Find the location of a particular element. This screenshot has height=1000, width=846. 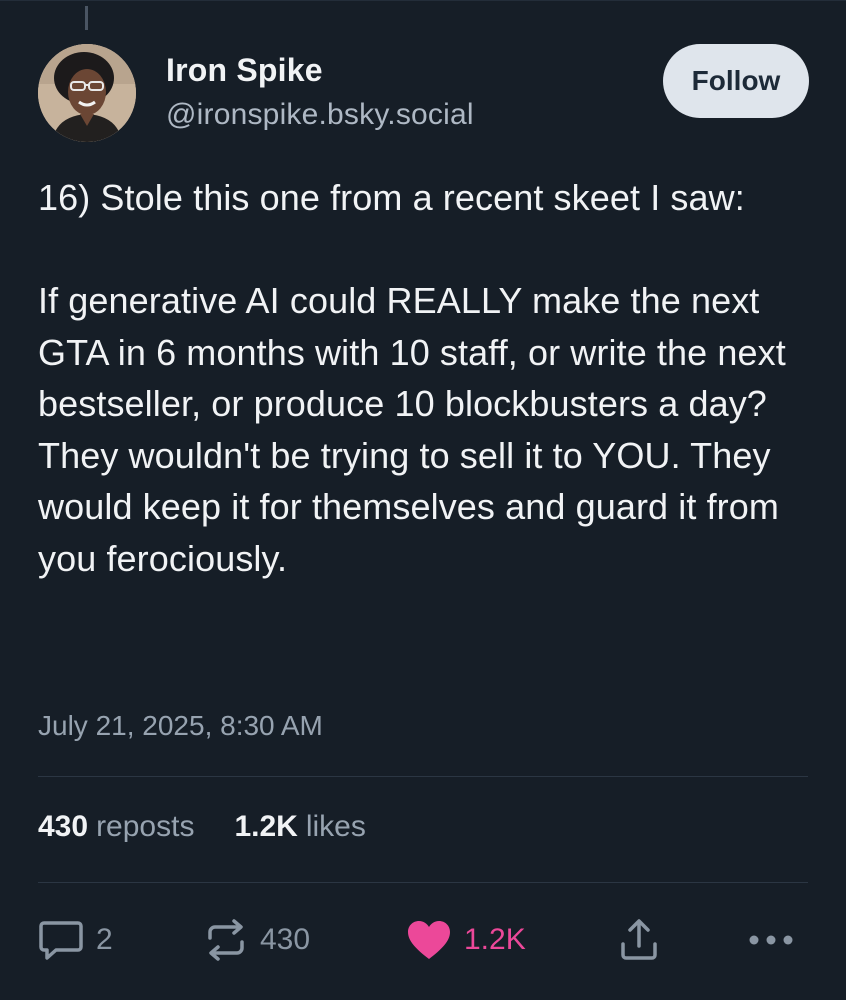

likes-stat: 1.2K likes is located at coordinates (299, 827).